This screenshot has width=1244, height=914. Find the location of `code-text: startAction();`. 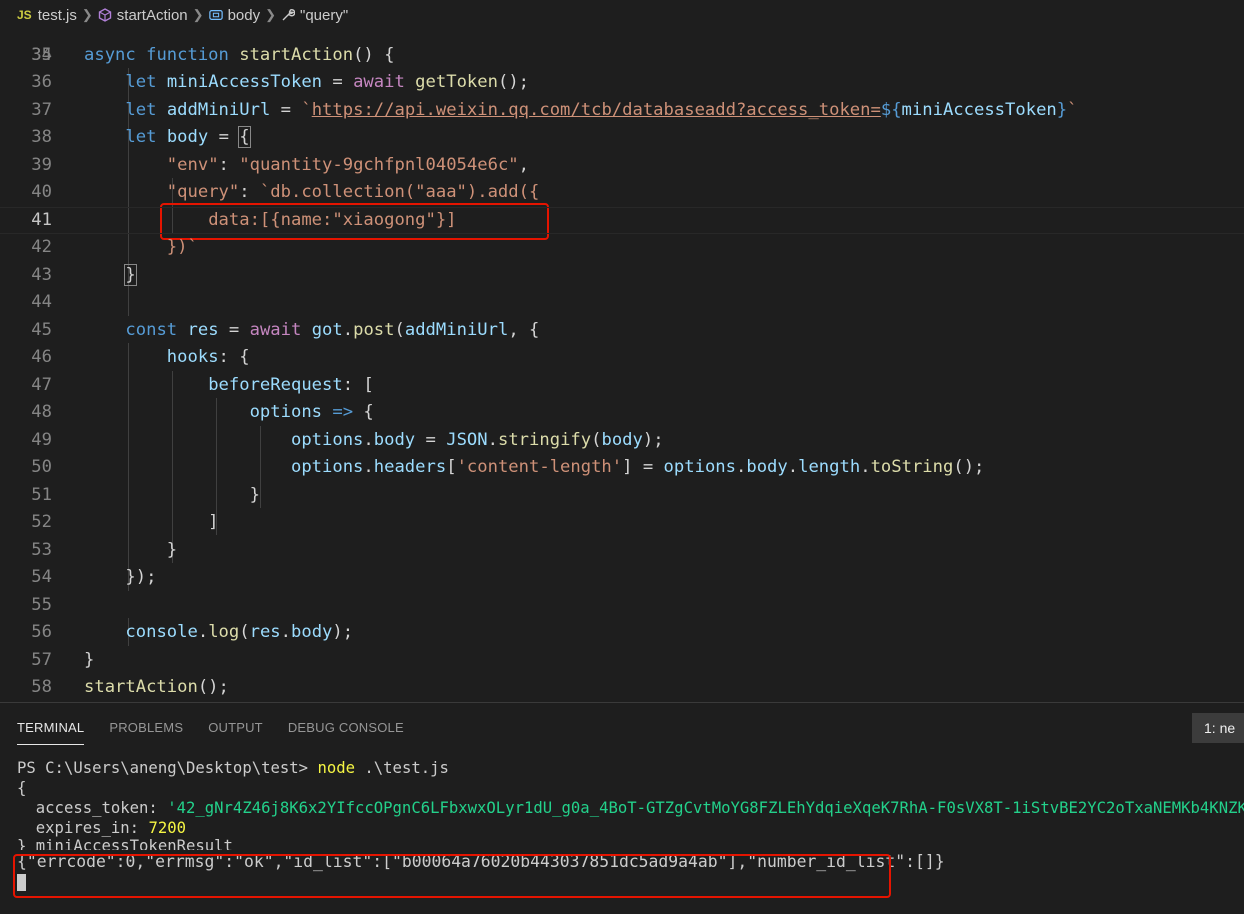

code-text: startAction(); is located at coordinates (156, 688).